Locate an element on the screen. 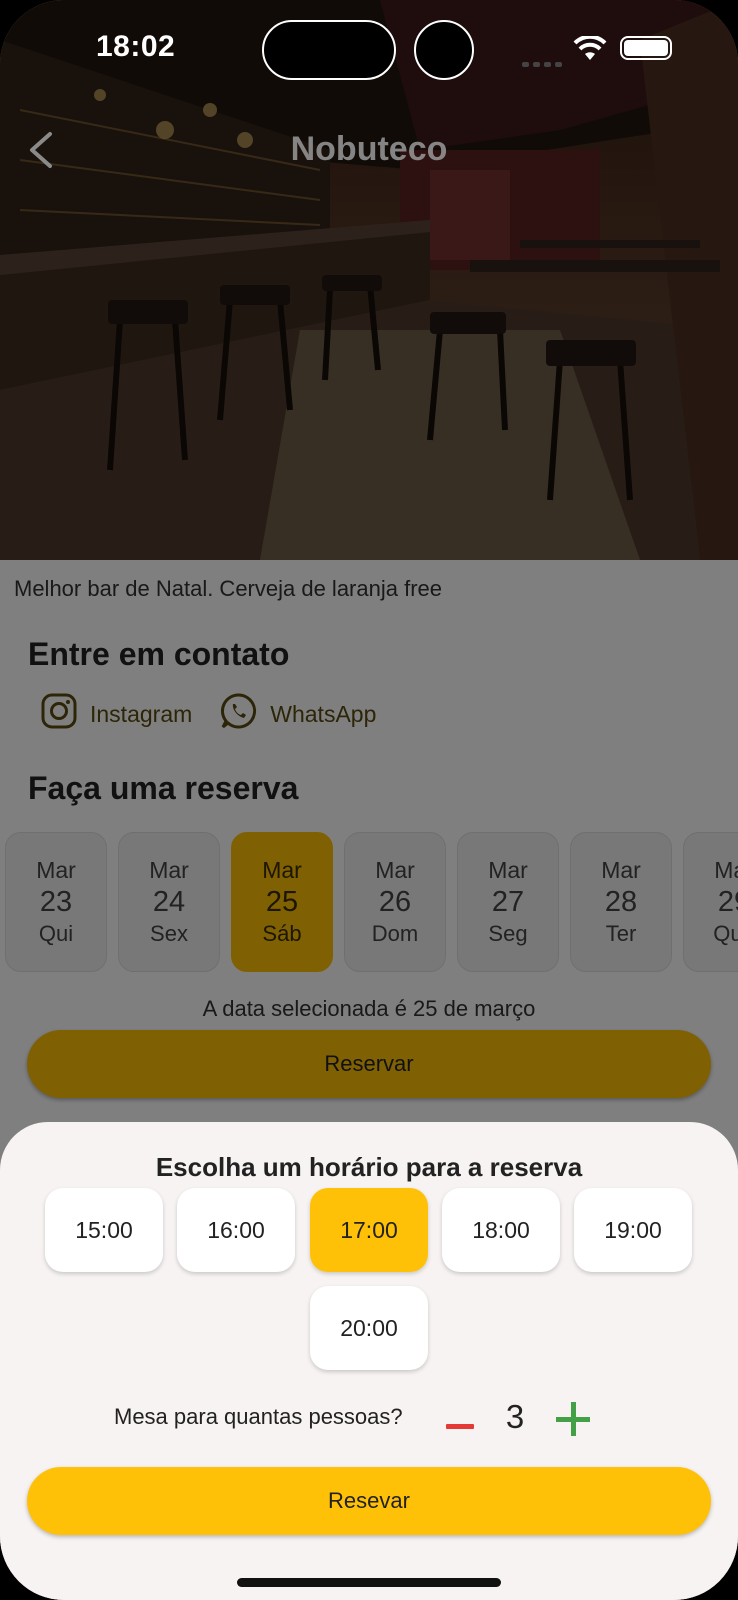 Image resolution: width=738 pixels, height=1600 pixels. time-label: 18:00 is located at coordinates (501, 1229).